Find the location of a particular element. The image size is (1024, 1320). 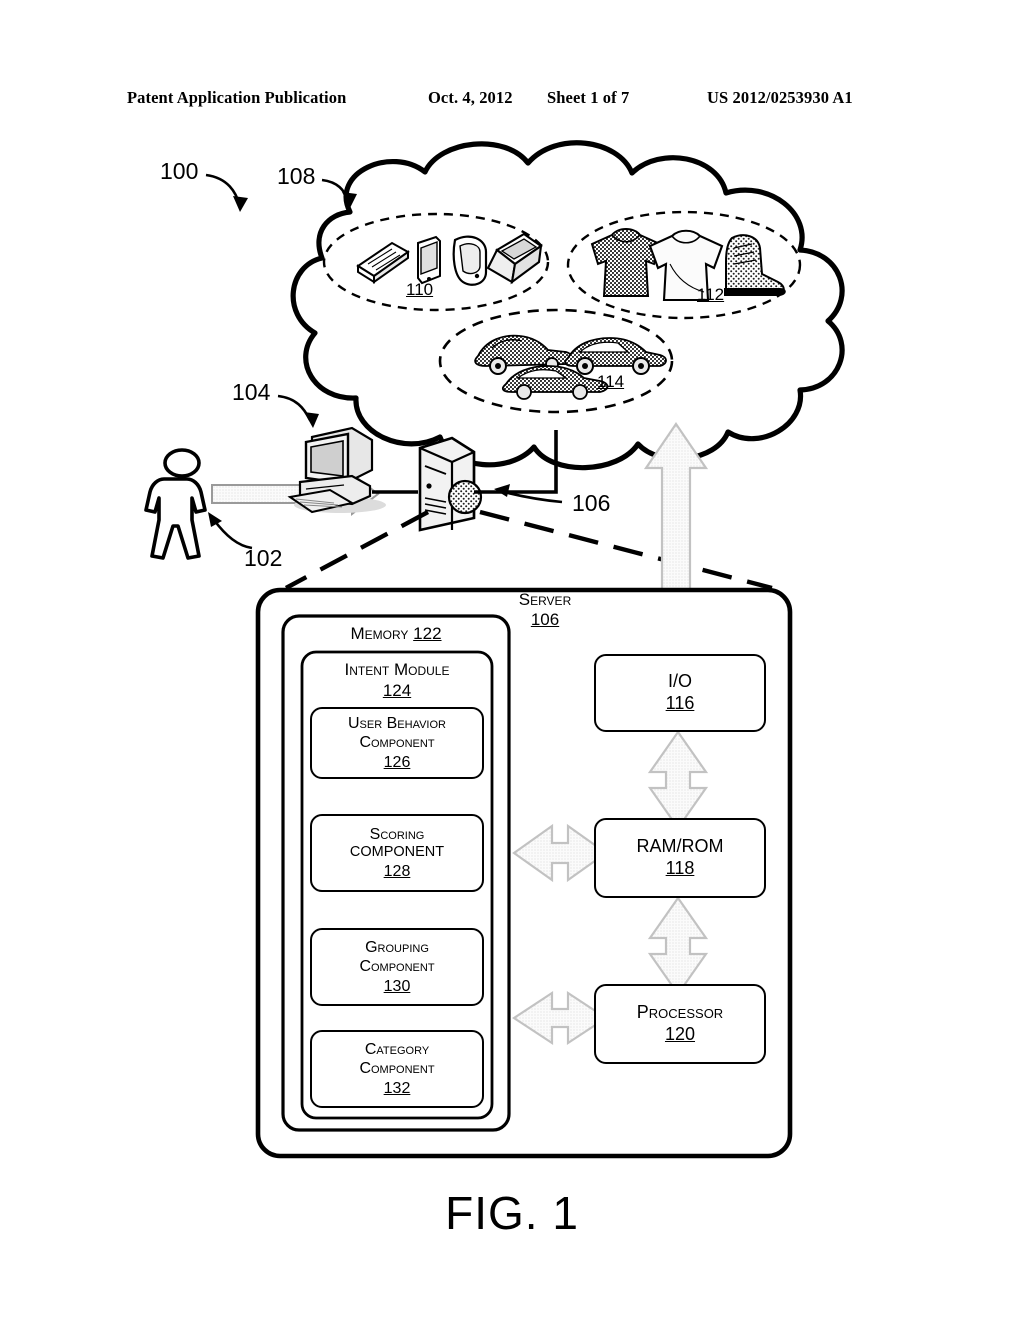

scoring-component: Scoring COMPONENT 128 is located at coordinates (397, 853).